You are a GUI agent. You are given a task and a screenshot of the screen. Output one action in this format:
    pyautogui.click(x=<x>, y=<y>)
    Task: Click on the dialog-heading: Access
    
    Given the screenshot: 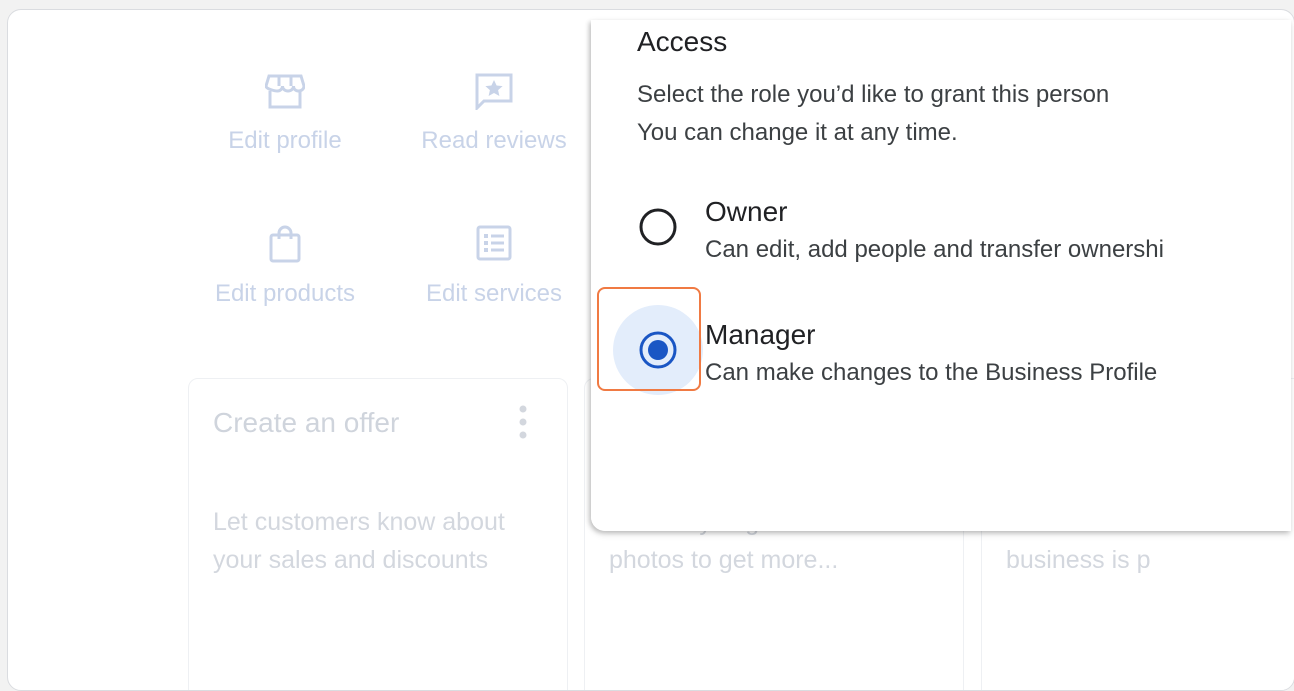 What is the action you would take?
    pyautogui.click(x=682, y=41)
    